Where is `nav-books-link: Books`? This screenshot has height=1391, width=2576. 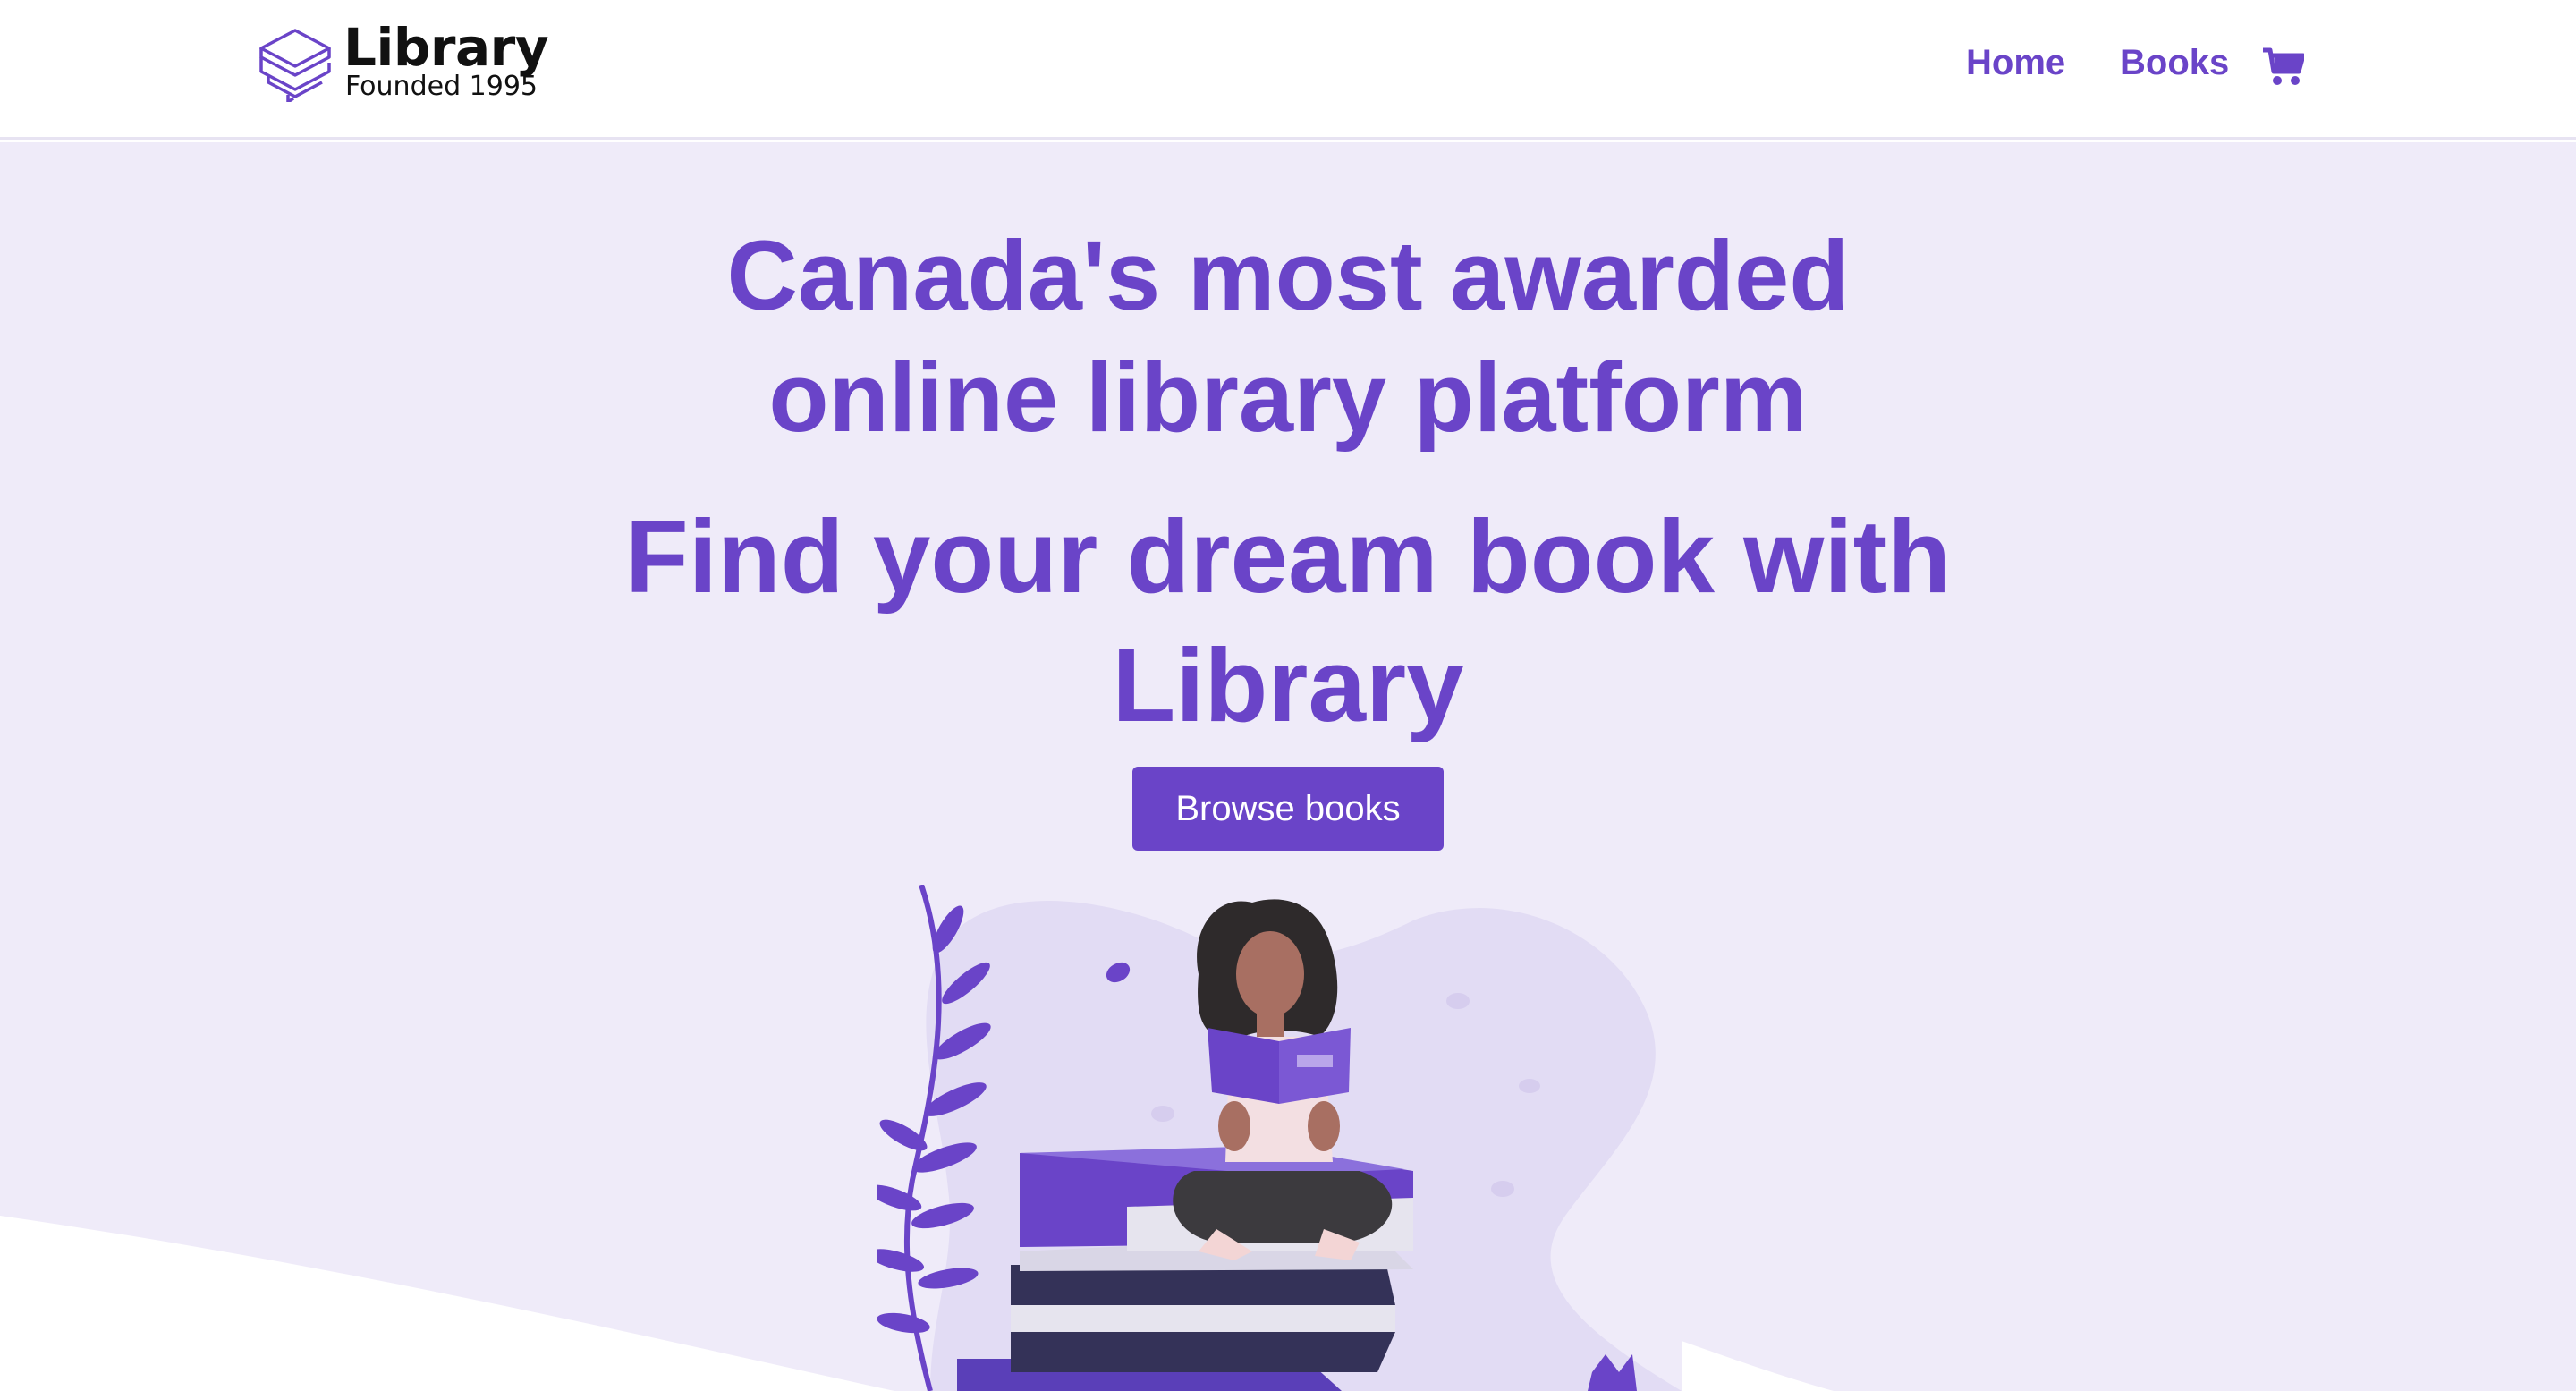 nav-books-link: Books is located at coordinates (2174, 63).